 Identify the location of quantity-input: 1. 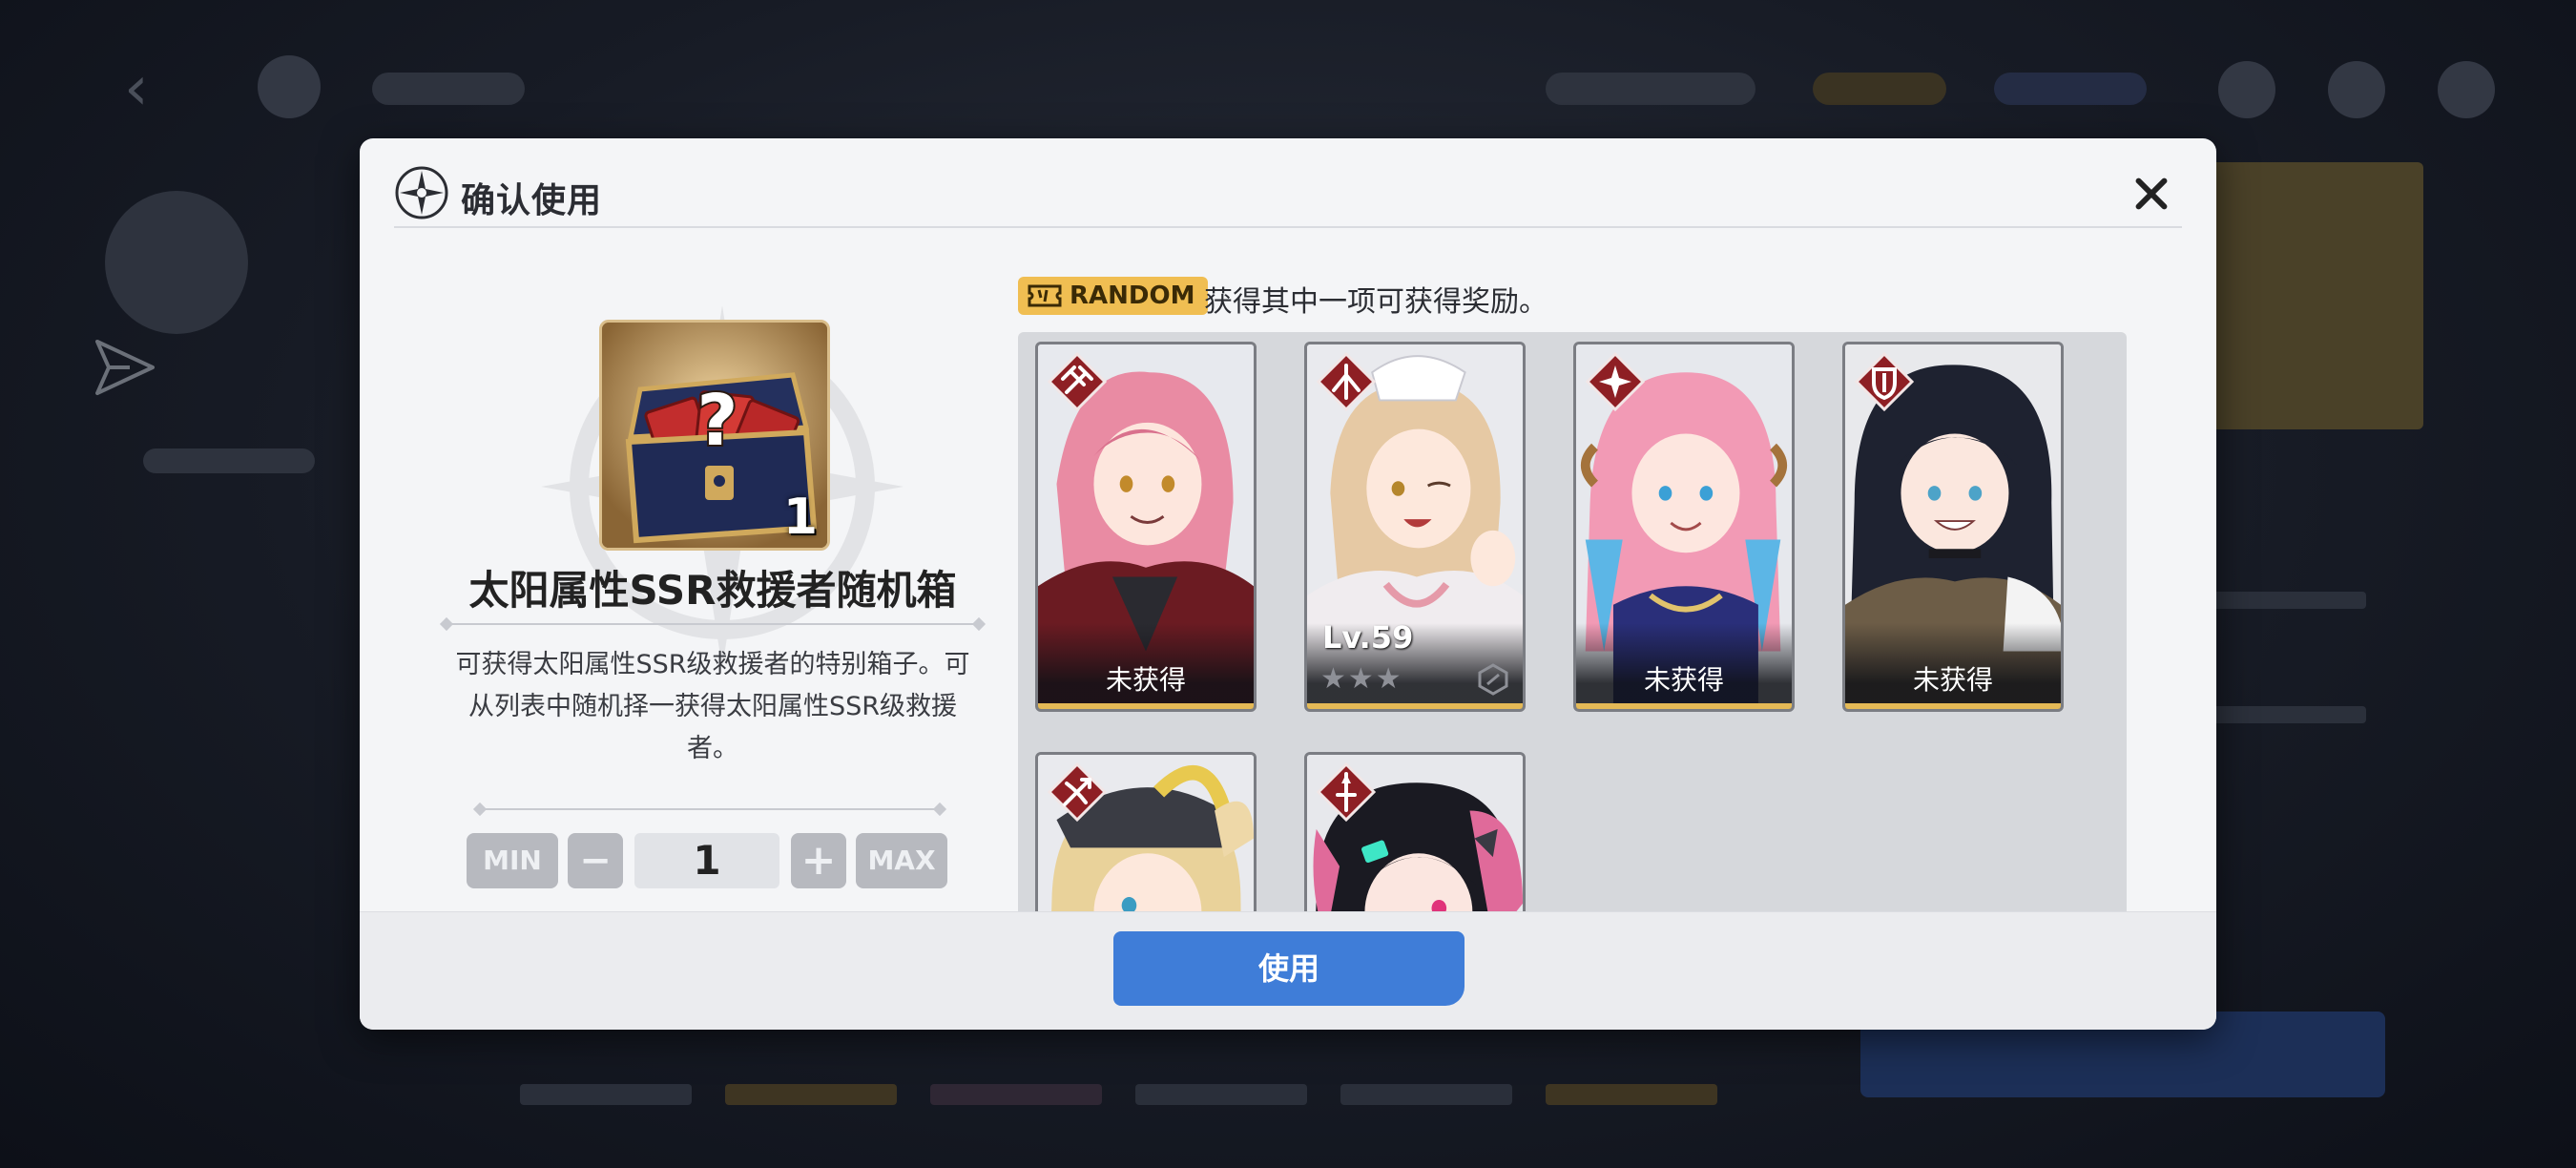
(706, 861).